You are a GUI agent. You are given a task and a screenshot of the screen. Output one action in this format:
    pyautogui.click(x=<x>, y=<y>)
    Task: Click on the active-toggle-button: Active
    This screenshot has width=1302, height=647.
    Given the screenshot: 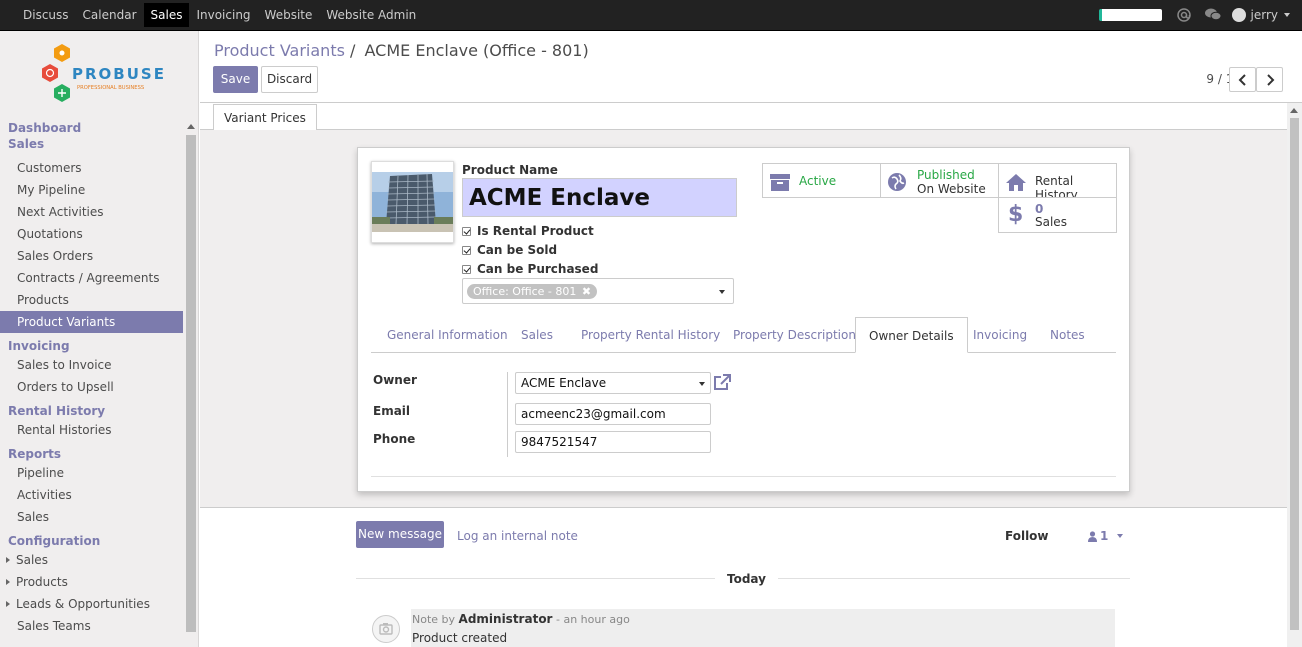 What is the action you would take?
    pyautogui.click(x=821, y=180)
    